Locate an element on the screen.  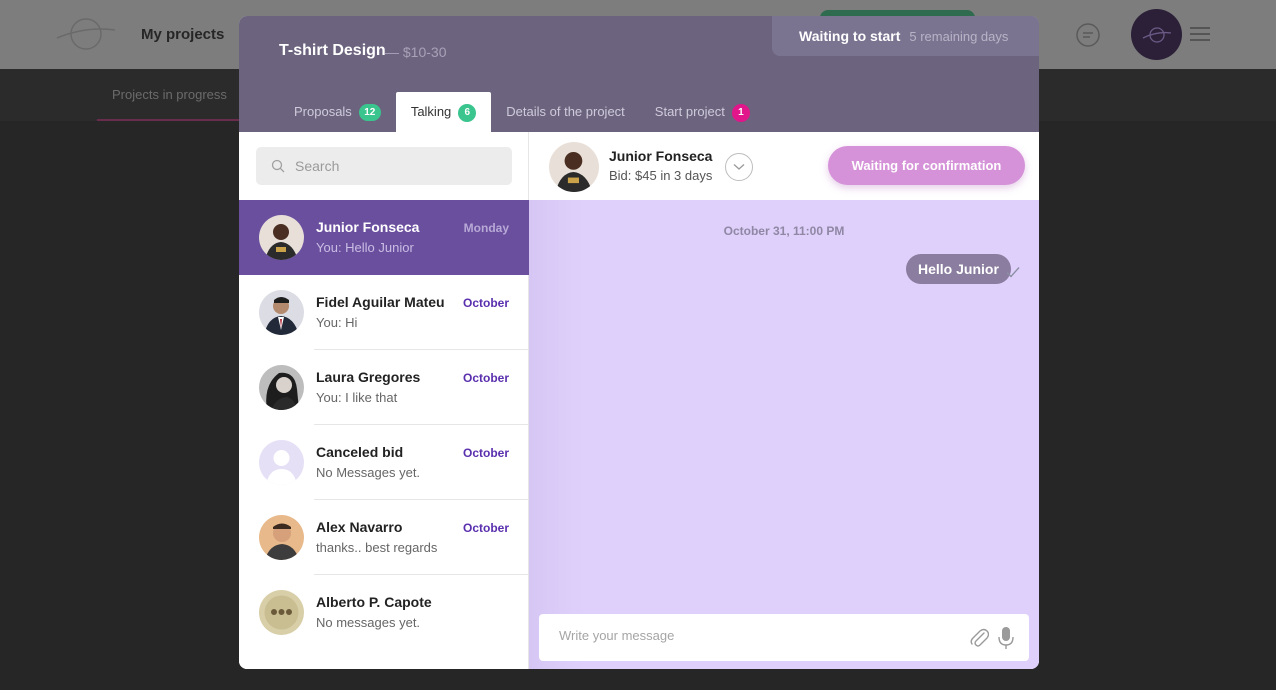
background-subtab: Projects in progress is located at coordinates (169, 95).